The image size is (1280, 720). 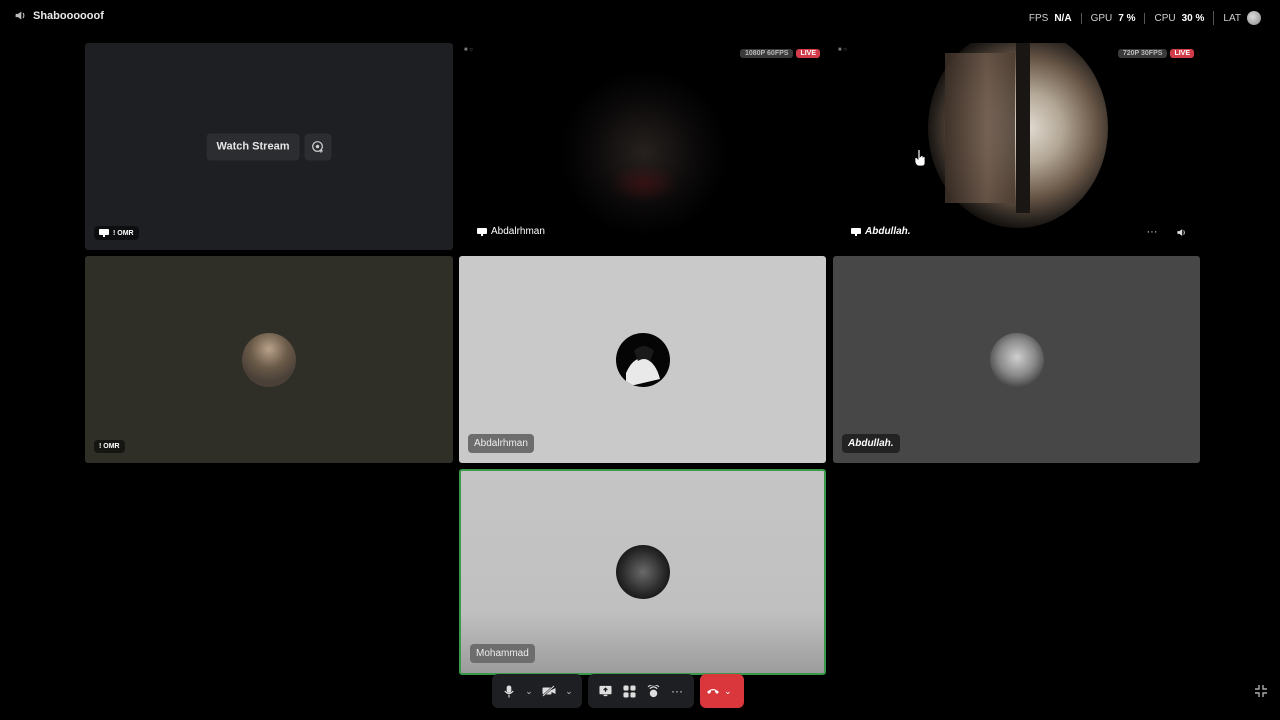 What do you see at coordinates (722, 691) in the screenshot?
I see `disconnect-button: ⌄` at bounding box center [722, 691].